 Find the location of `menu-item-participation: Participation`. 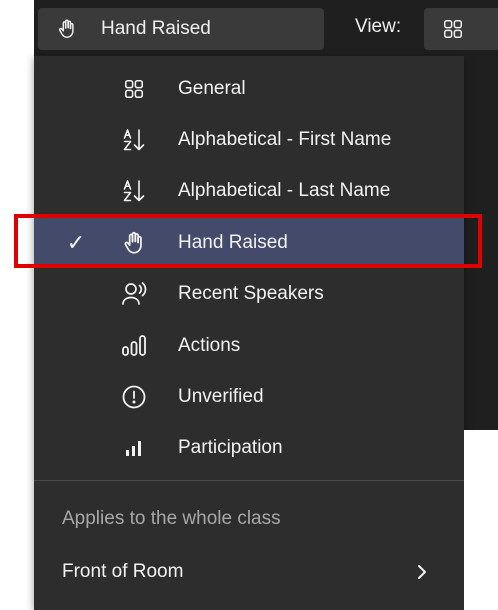

menu-item-participation: Participation is located at coordinates (249, 448).